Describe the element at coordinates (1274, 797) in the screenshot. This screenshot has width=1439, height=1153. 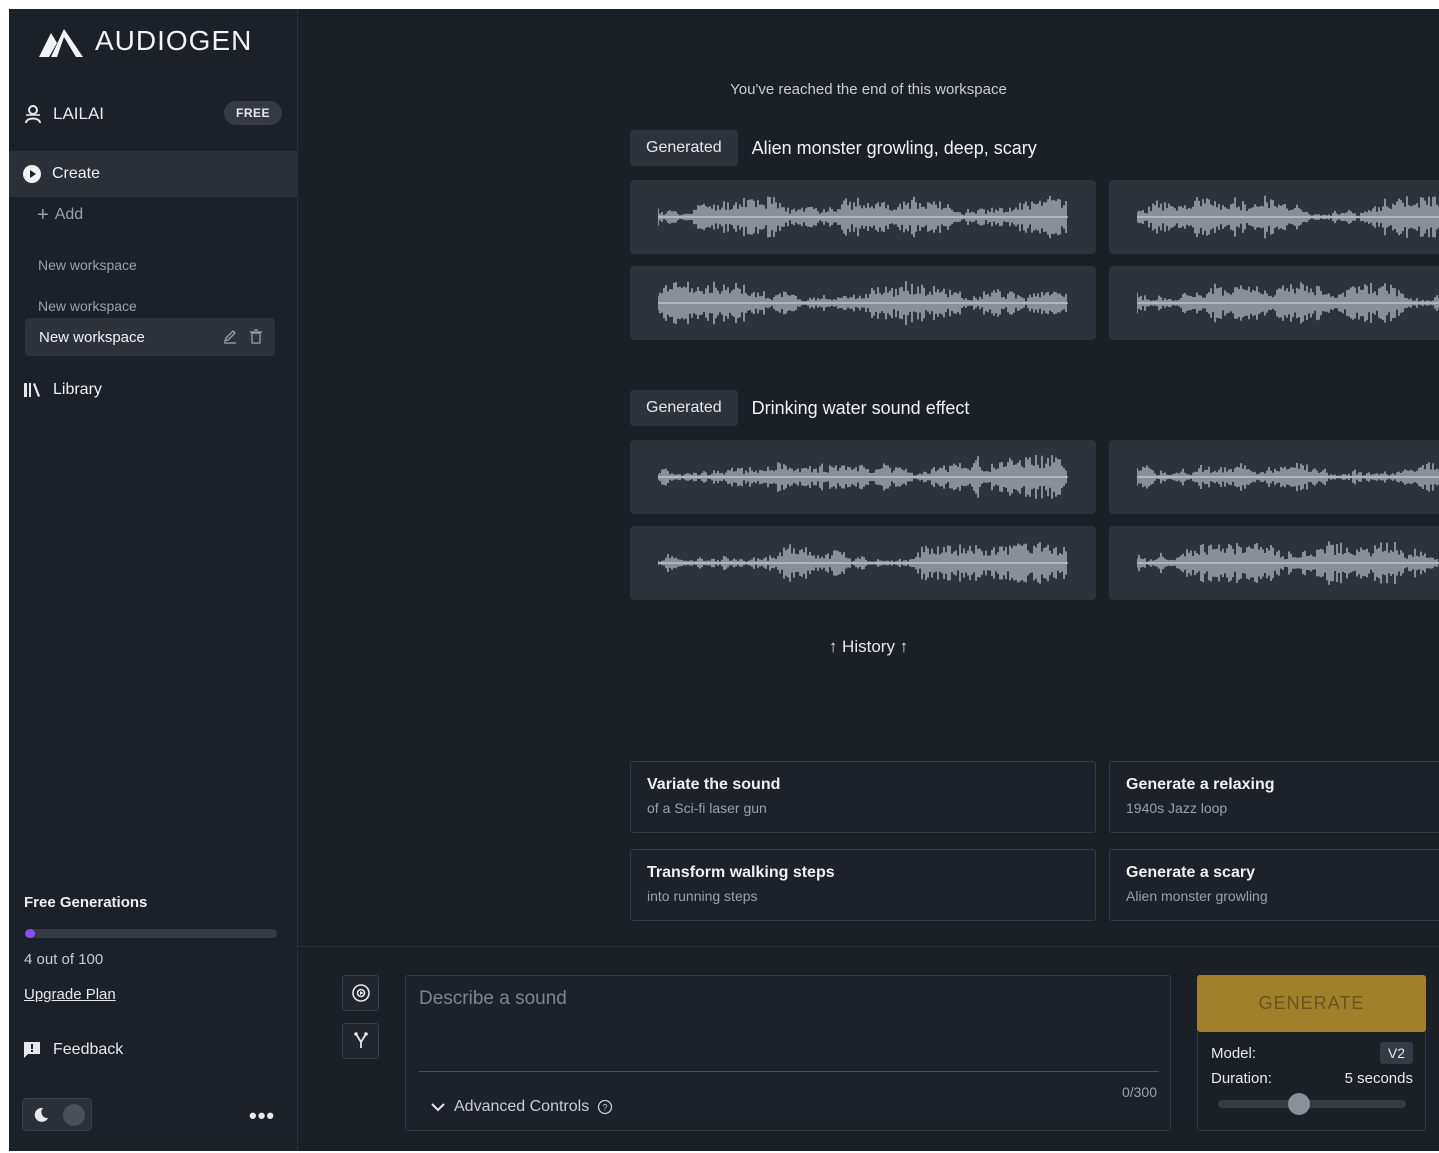
I see `suggestion-card: Generate a relaxing 1940s Jazz loop` at that location.